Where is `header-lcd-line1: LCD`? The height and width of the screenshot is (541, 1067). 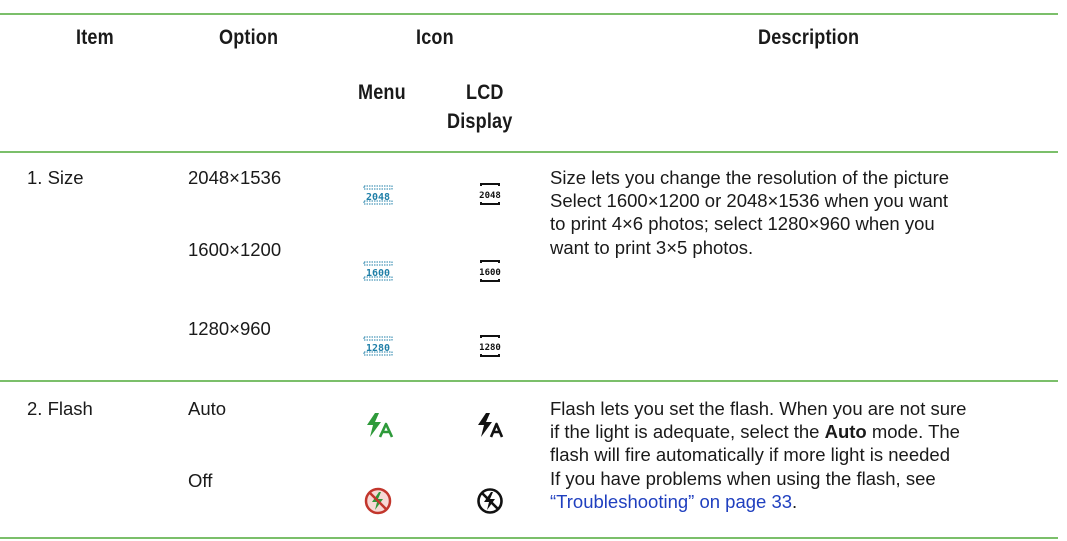
header-lcd-line1: LCD is located at coordinates (485, 92).